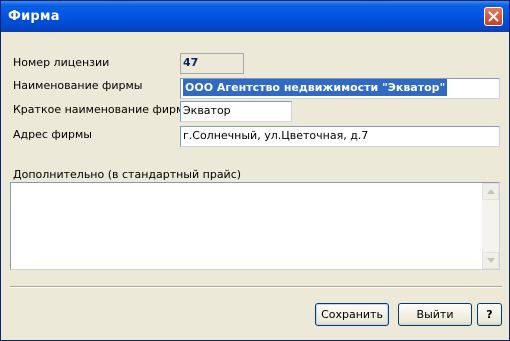 The height and width of the screenshot is (341, 510). I want to click on exit-button: Выйти, so click(435, 314).